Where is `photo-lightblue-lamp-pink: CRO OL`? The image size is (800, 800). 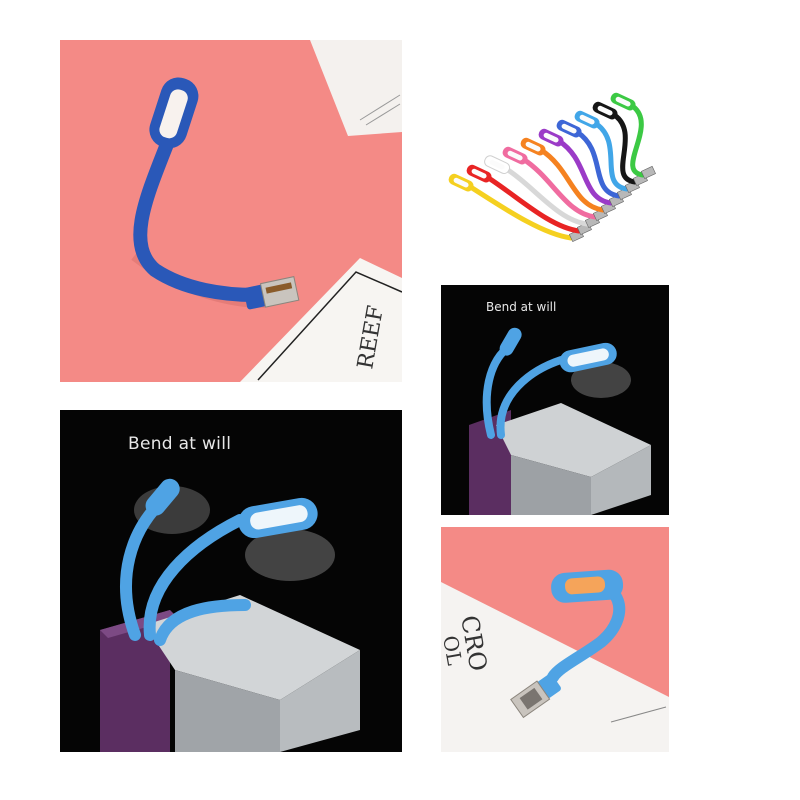
photo-lightblue-lamp-pink: CRO OL is located at coordinates (555, 639).